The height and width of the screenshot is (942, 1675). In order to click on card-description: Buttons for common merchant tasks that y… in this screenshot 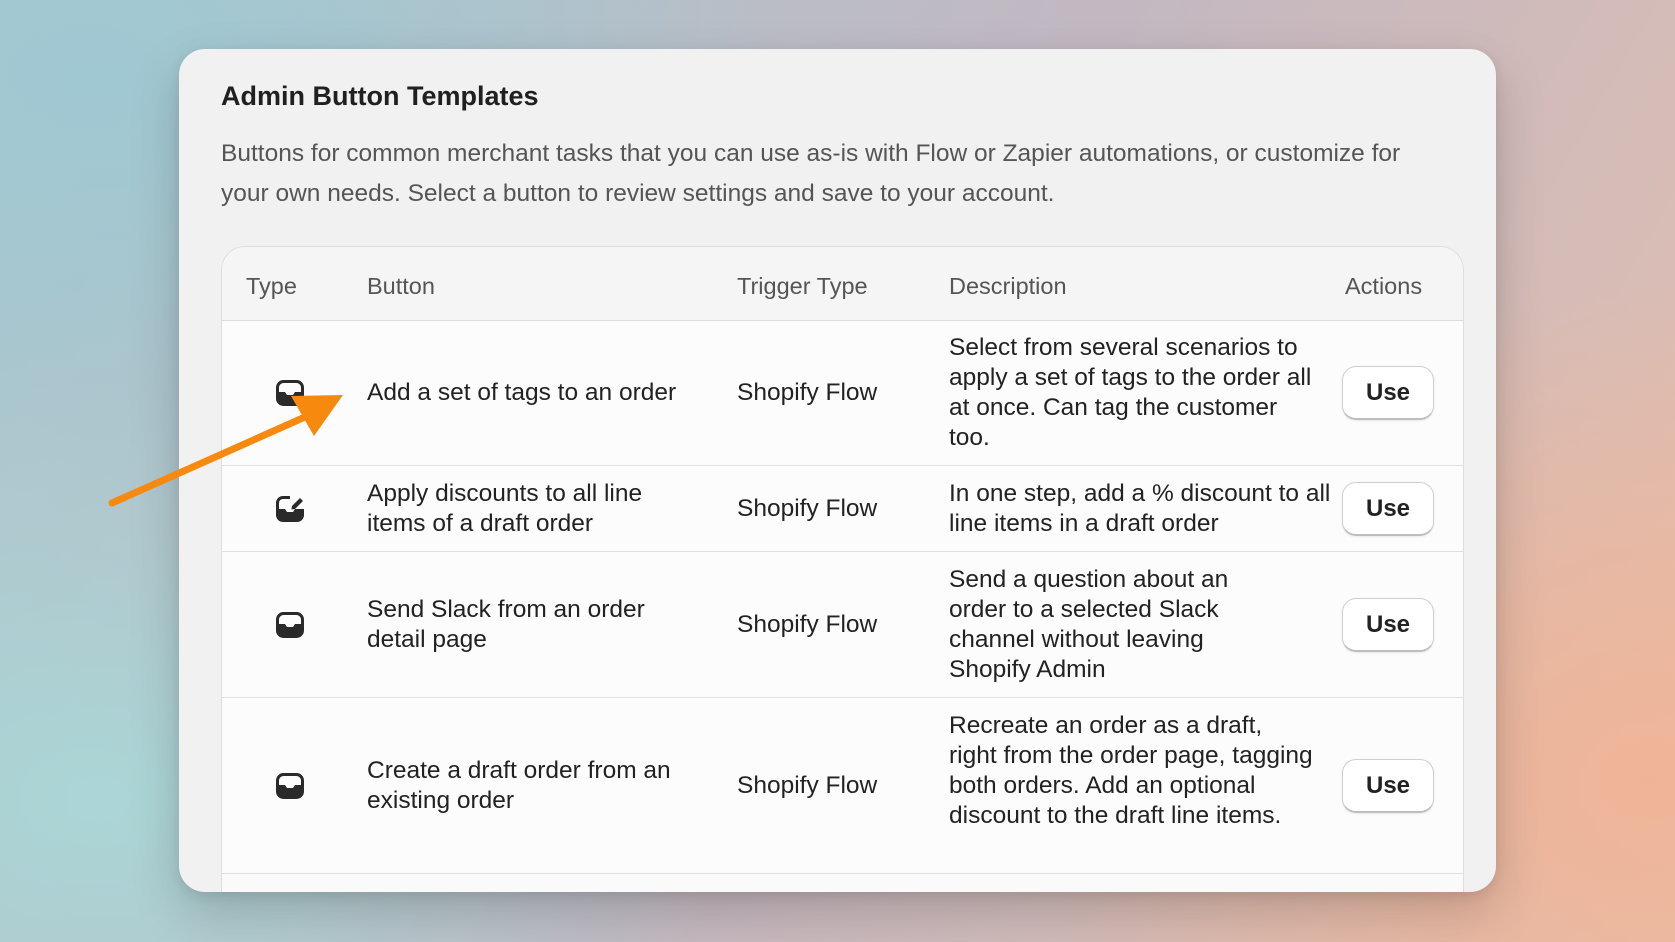, I will do `click(811, 173)`.